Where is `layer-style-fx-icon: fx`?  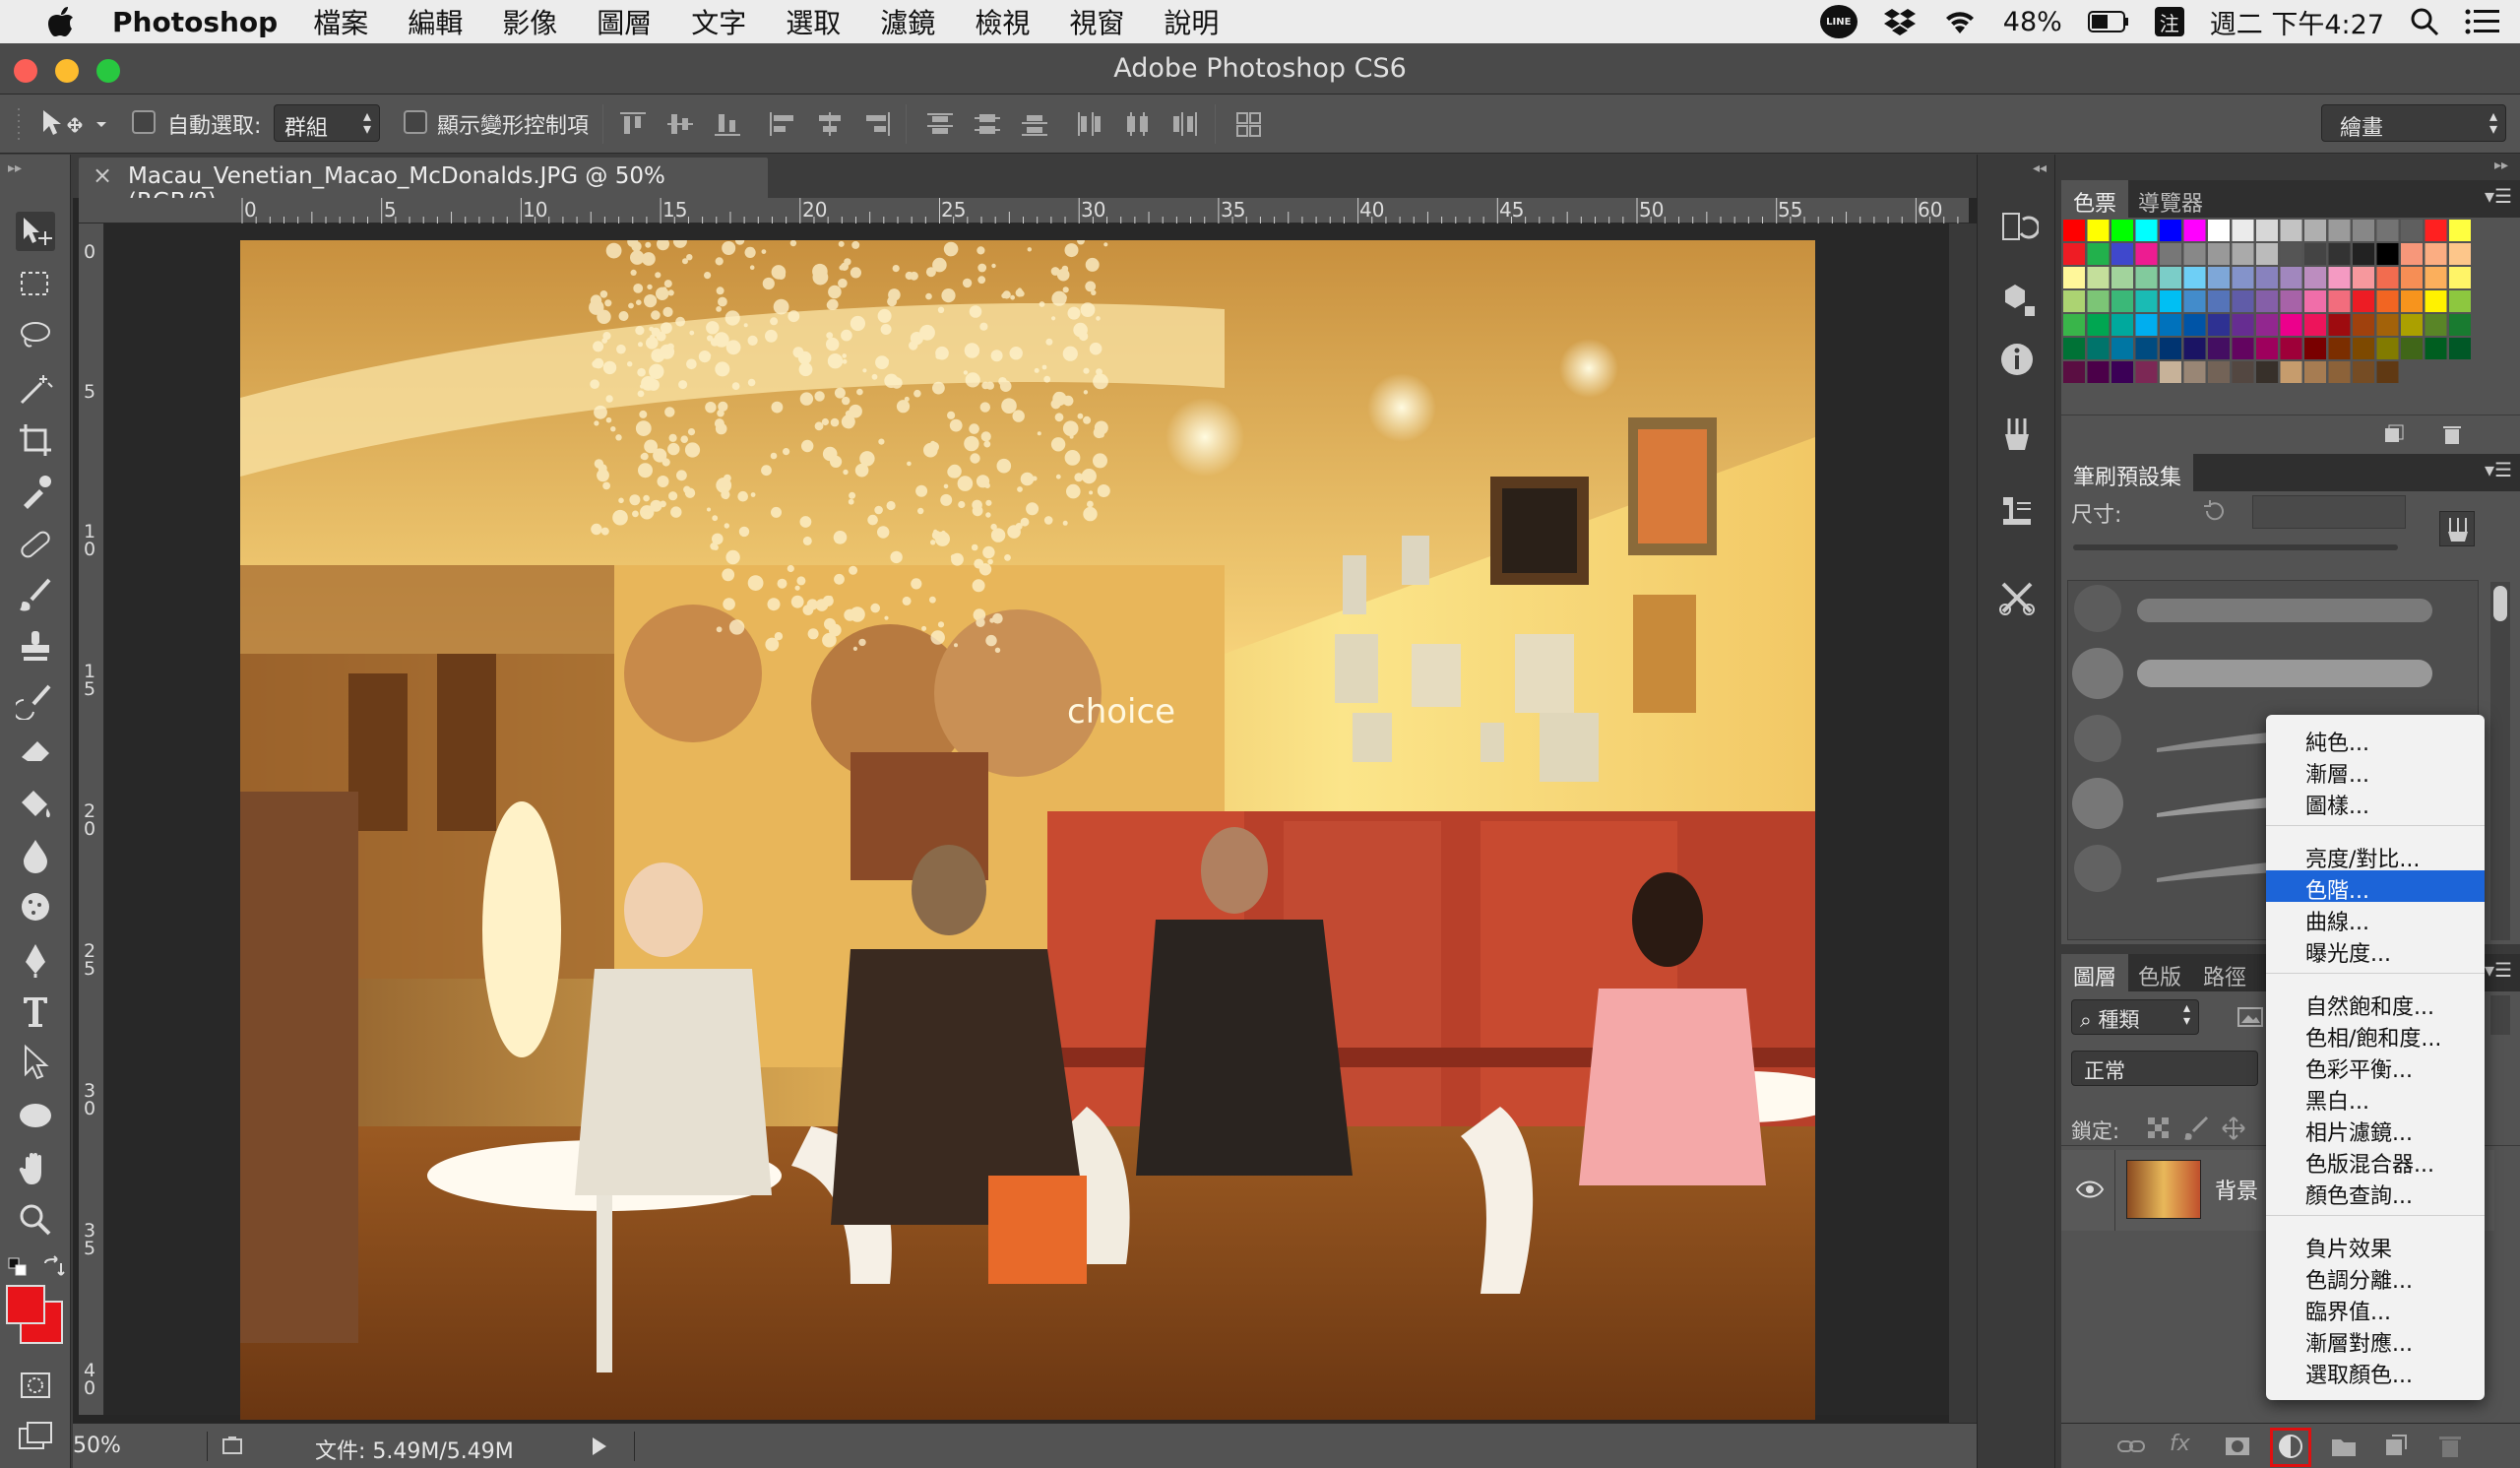 layer-style-fx-icon: fx is located at coordinates (2184, 1447).